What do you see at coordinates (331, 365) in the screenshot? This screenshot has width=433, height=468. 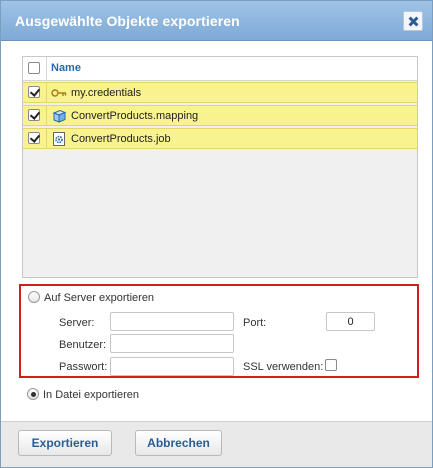 I see `ssl-checkbox` at bounding box center [331, 365].